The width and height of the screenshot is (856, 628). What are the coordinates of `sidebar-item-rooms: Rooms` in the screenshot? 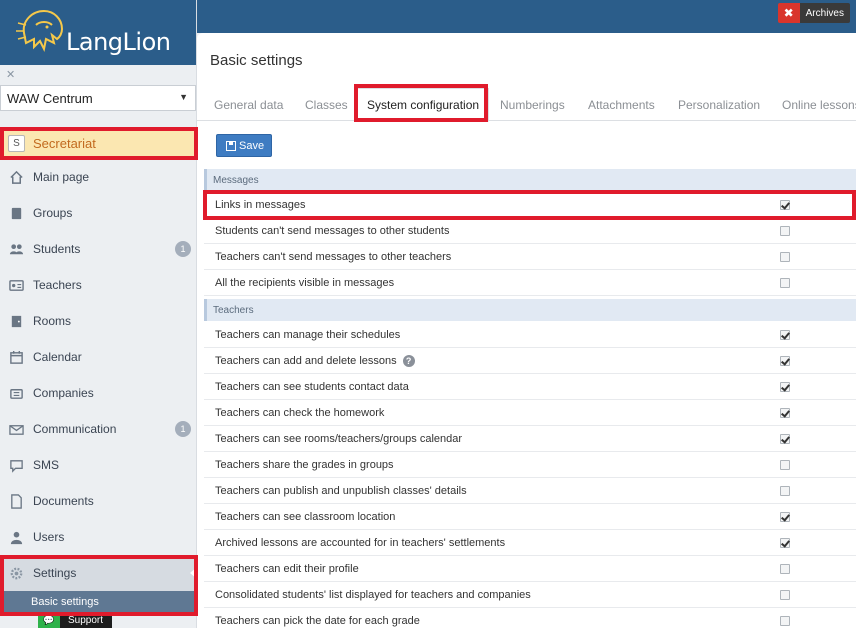 It's located at (98, 321).